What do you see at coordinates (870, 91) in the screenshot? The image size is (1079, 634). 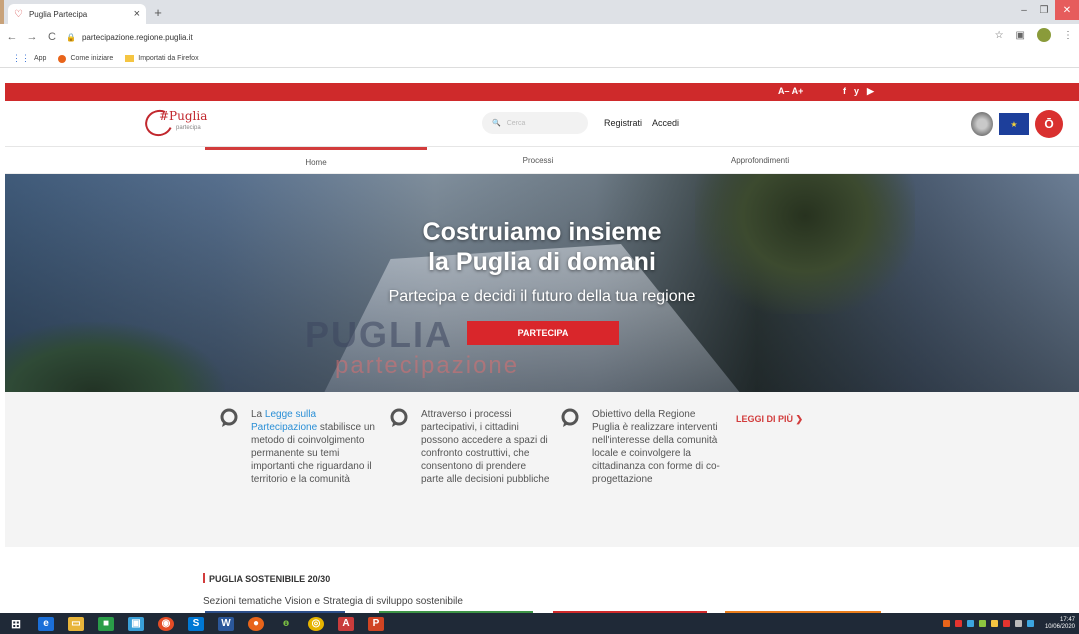 I see `youtube-icon: ▶` at bounding box center [870, 91].